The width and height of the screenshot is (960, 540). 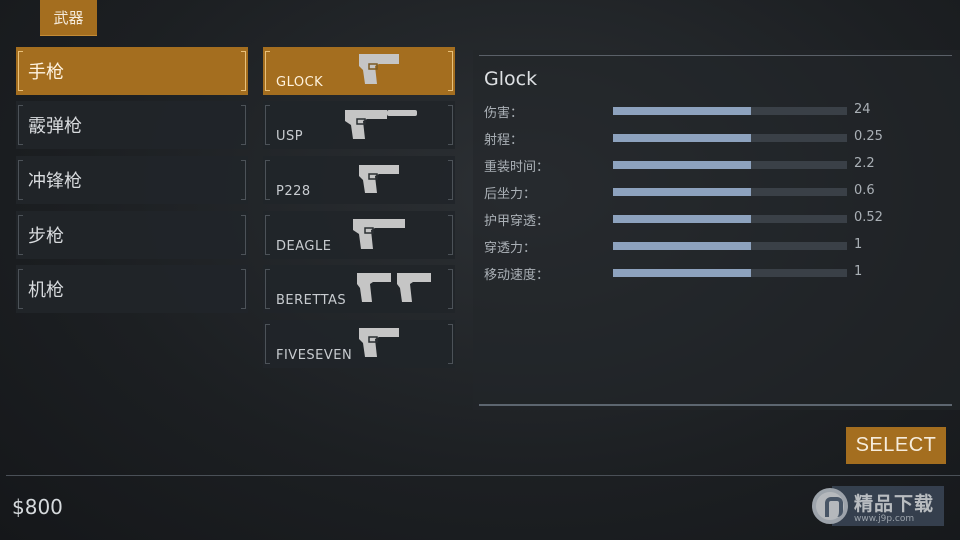 I want to click on stat-recoil: 后坐力： 0.6, so click(x=719, y=192).